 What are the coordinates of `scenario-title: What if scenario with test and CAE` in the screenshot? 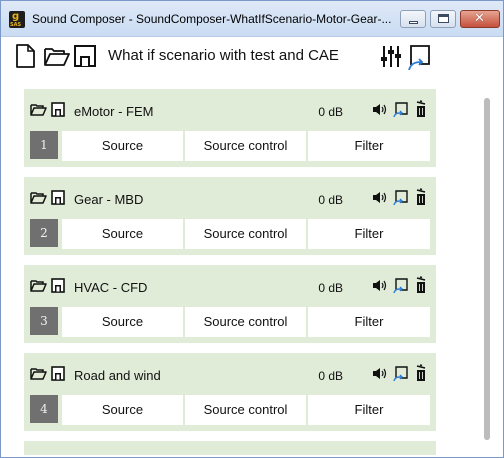 It's located at (223, 55).